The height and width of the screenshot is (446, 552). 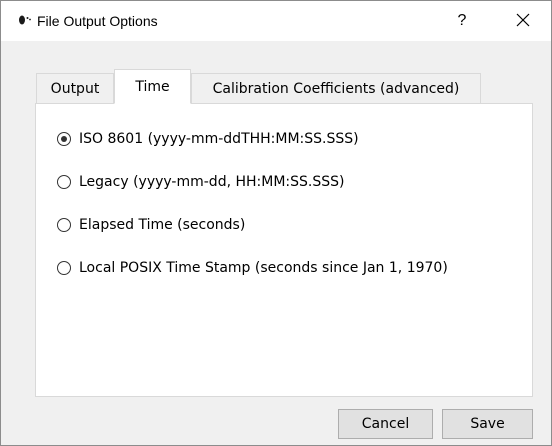 I want to click on app-icon, so click(x=25, y=21).